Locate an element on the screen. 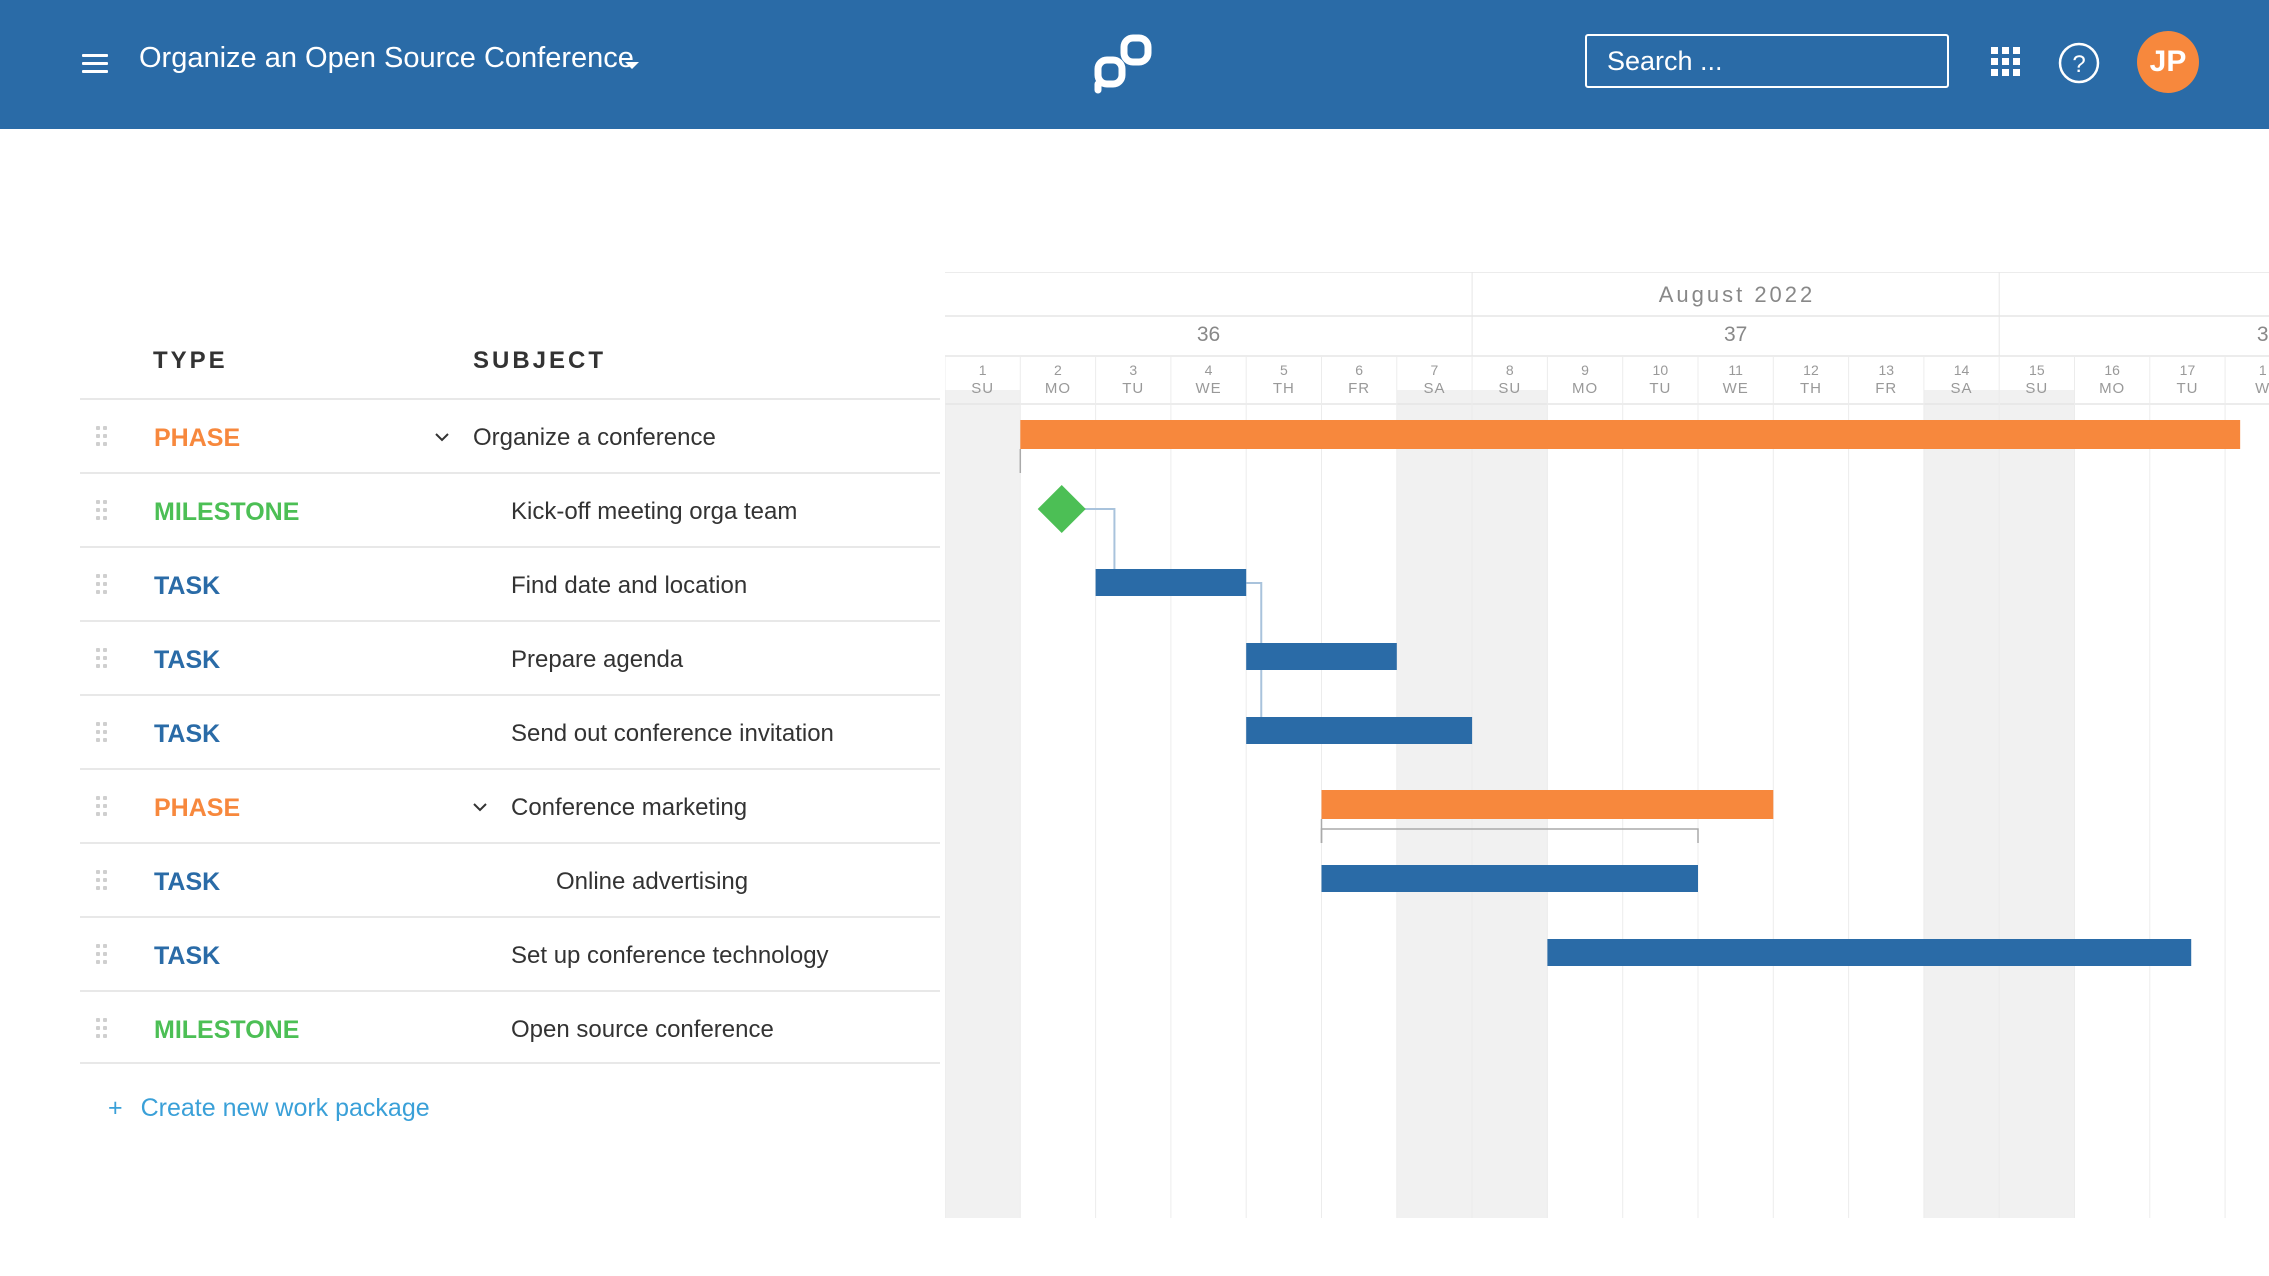 The height and width of the screenshot is (1276, 2269). work-package-subject: Conference marketing is located at coordinates (629, 808).